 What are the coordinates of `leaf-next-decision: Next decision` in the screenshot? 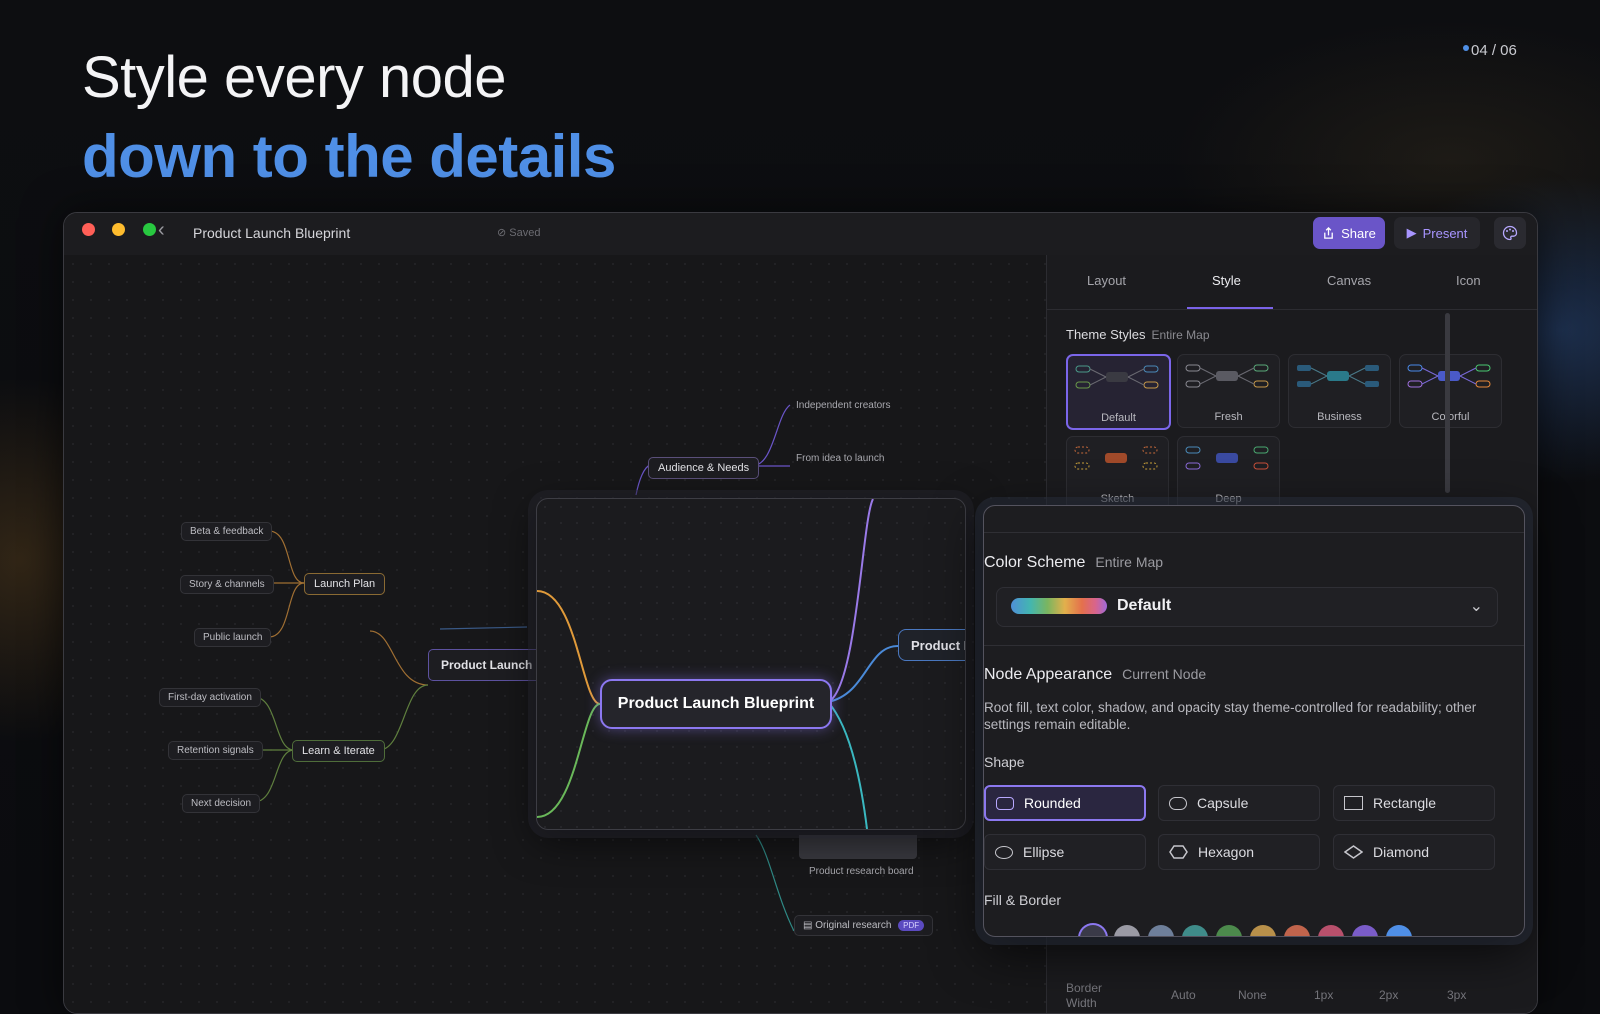 It's located at (221, 803).